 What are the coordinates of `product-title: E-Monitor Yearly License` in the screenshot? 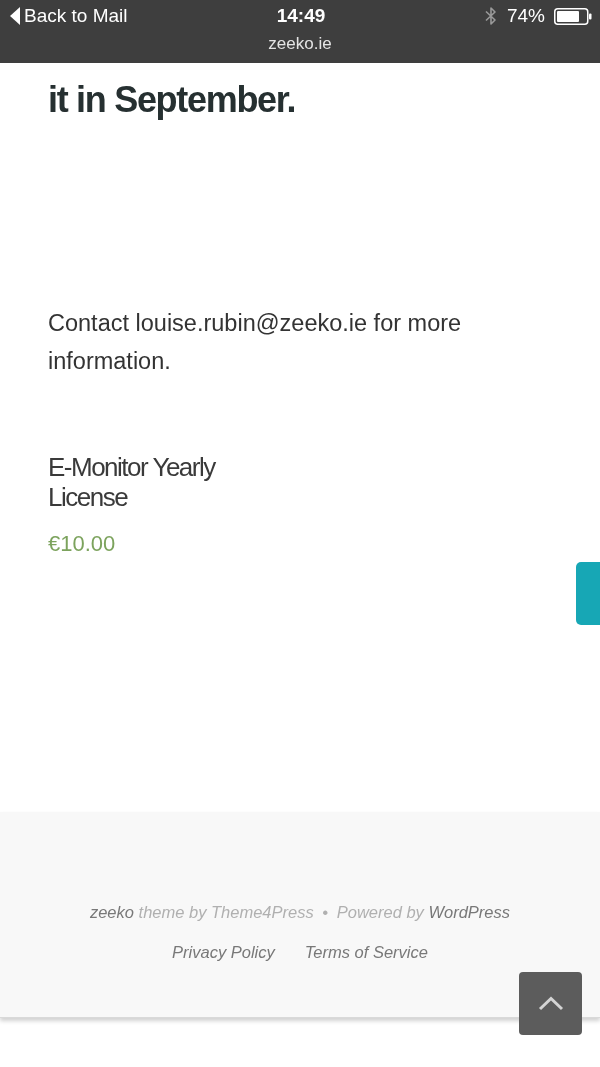 It's located at (163, 482).